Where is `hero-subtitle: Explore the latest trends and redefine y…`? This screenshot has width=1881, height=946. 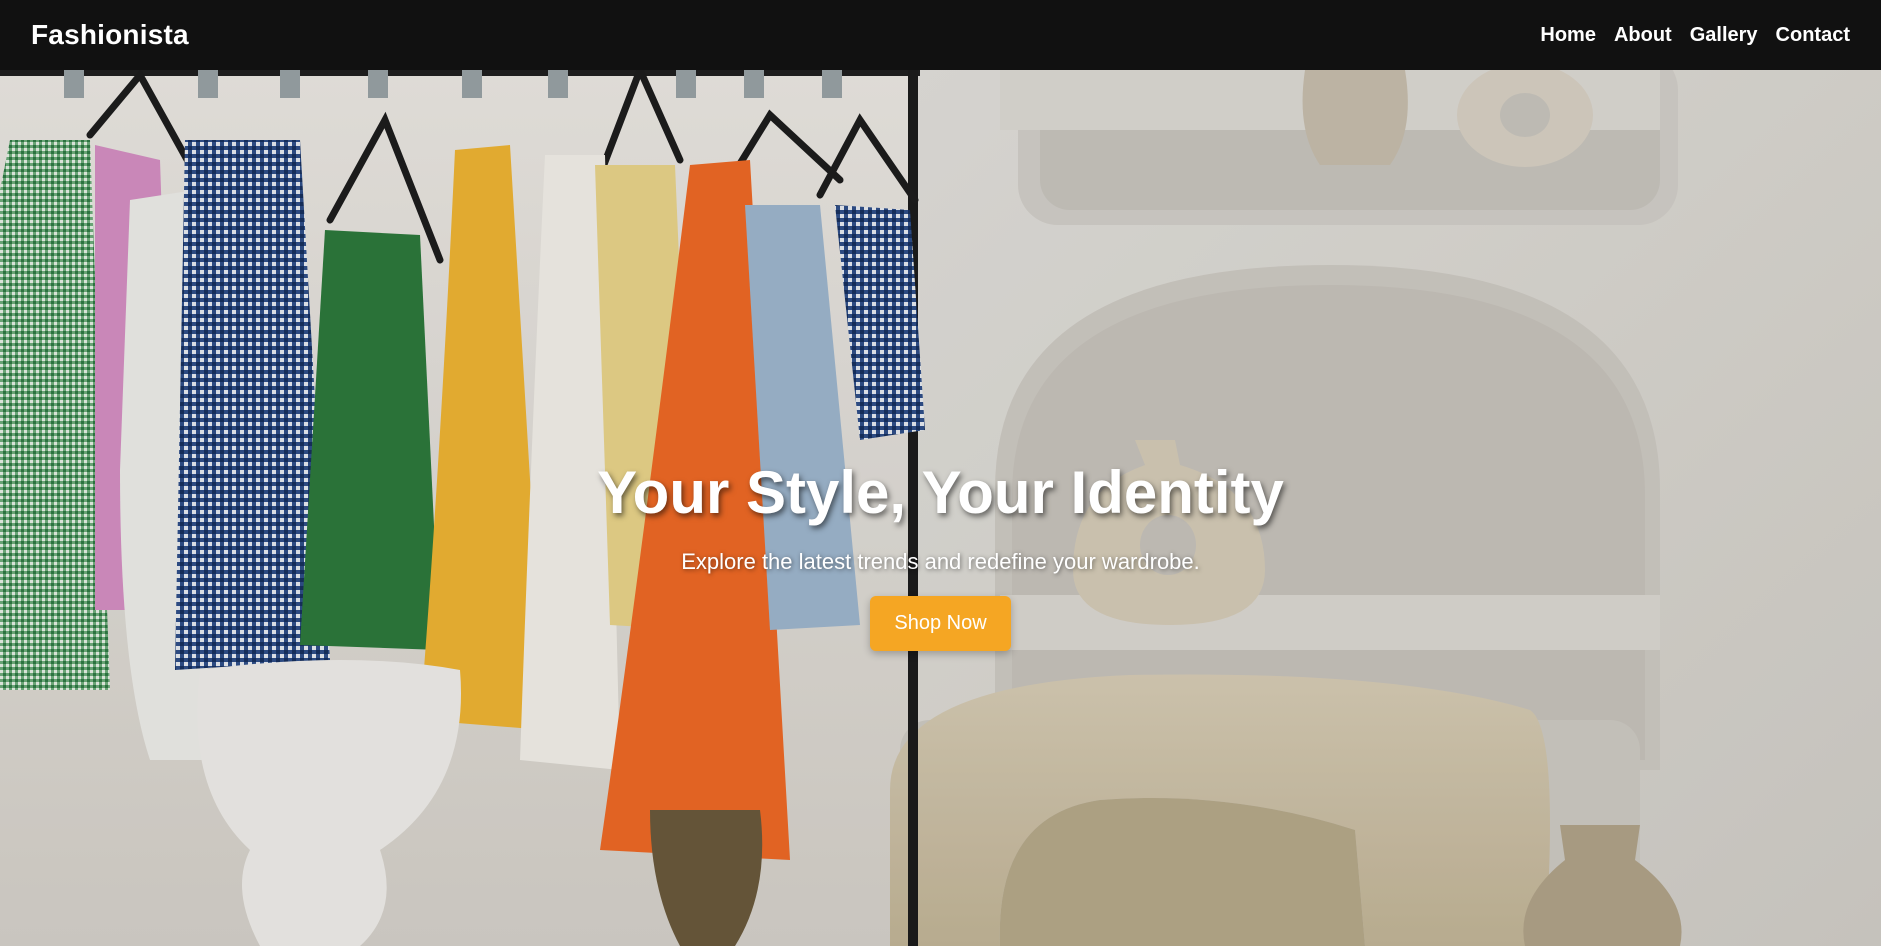 hero-subtitle: Explore the latest trends and redefine y… is located at coordinates (940, 561).